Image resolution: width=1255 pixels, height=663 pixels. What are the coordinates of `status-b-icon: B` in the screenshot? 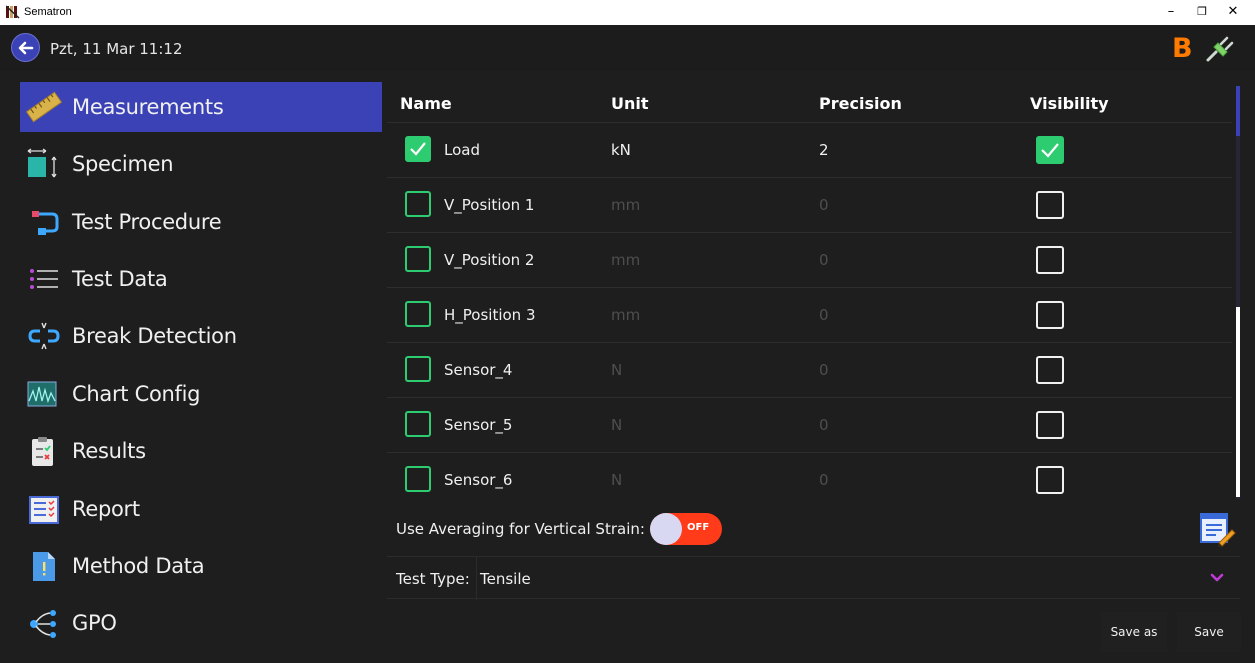 It's located at (1182, 48).